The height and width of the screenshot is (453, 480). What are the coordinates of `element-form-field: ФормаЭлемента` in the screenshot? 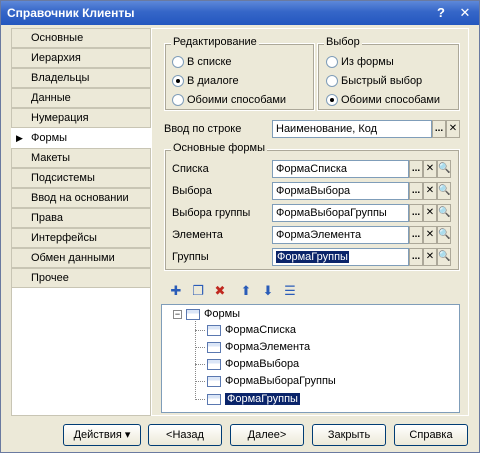 It's located at (340, 235).